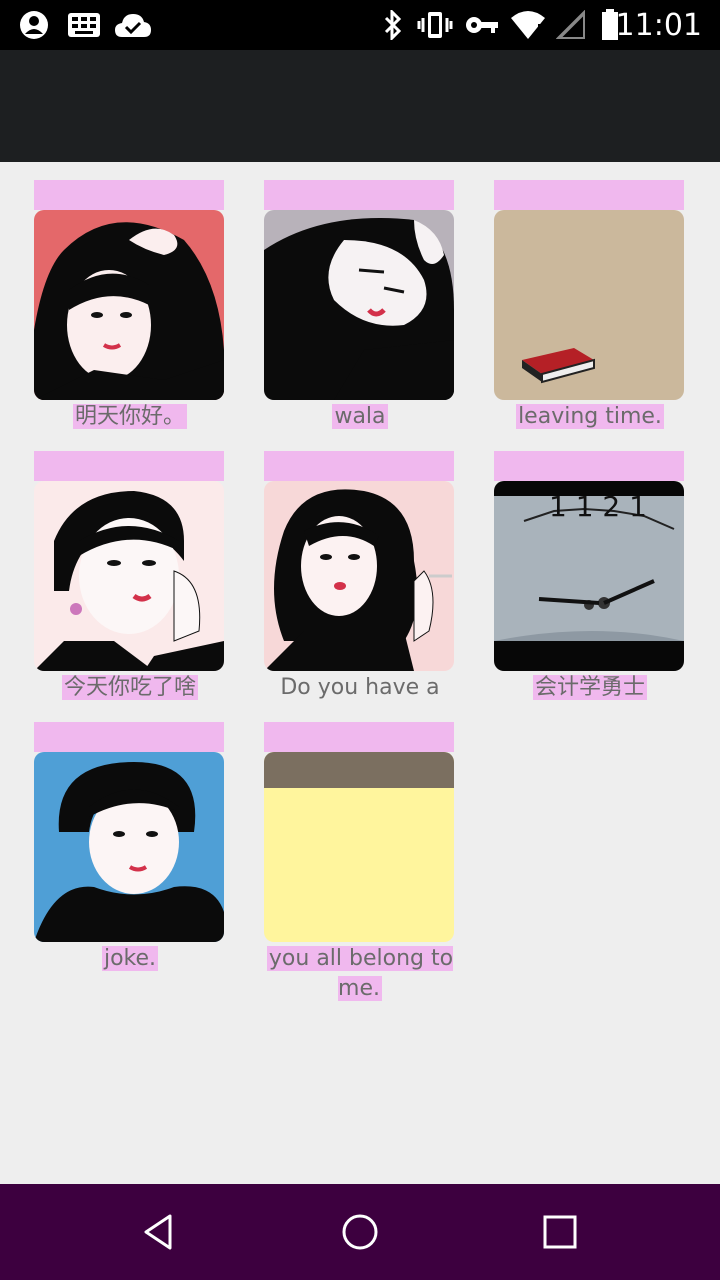 This screenshot has width=720, height=1280. Describe the element at coordinates (482, 25) in the screenshot. I see `vpn-key-icon` at that location.